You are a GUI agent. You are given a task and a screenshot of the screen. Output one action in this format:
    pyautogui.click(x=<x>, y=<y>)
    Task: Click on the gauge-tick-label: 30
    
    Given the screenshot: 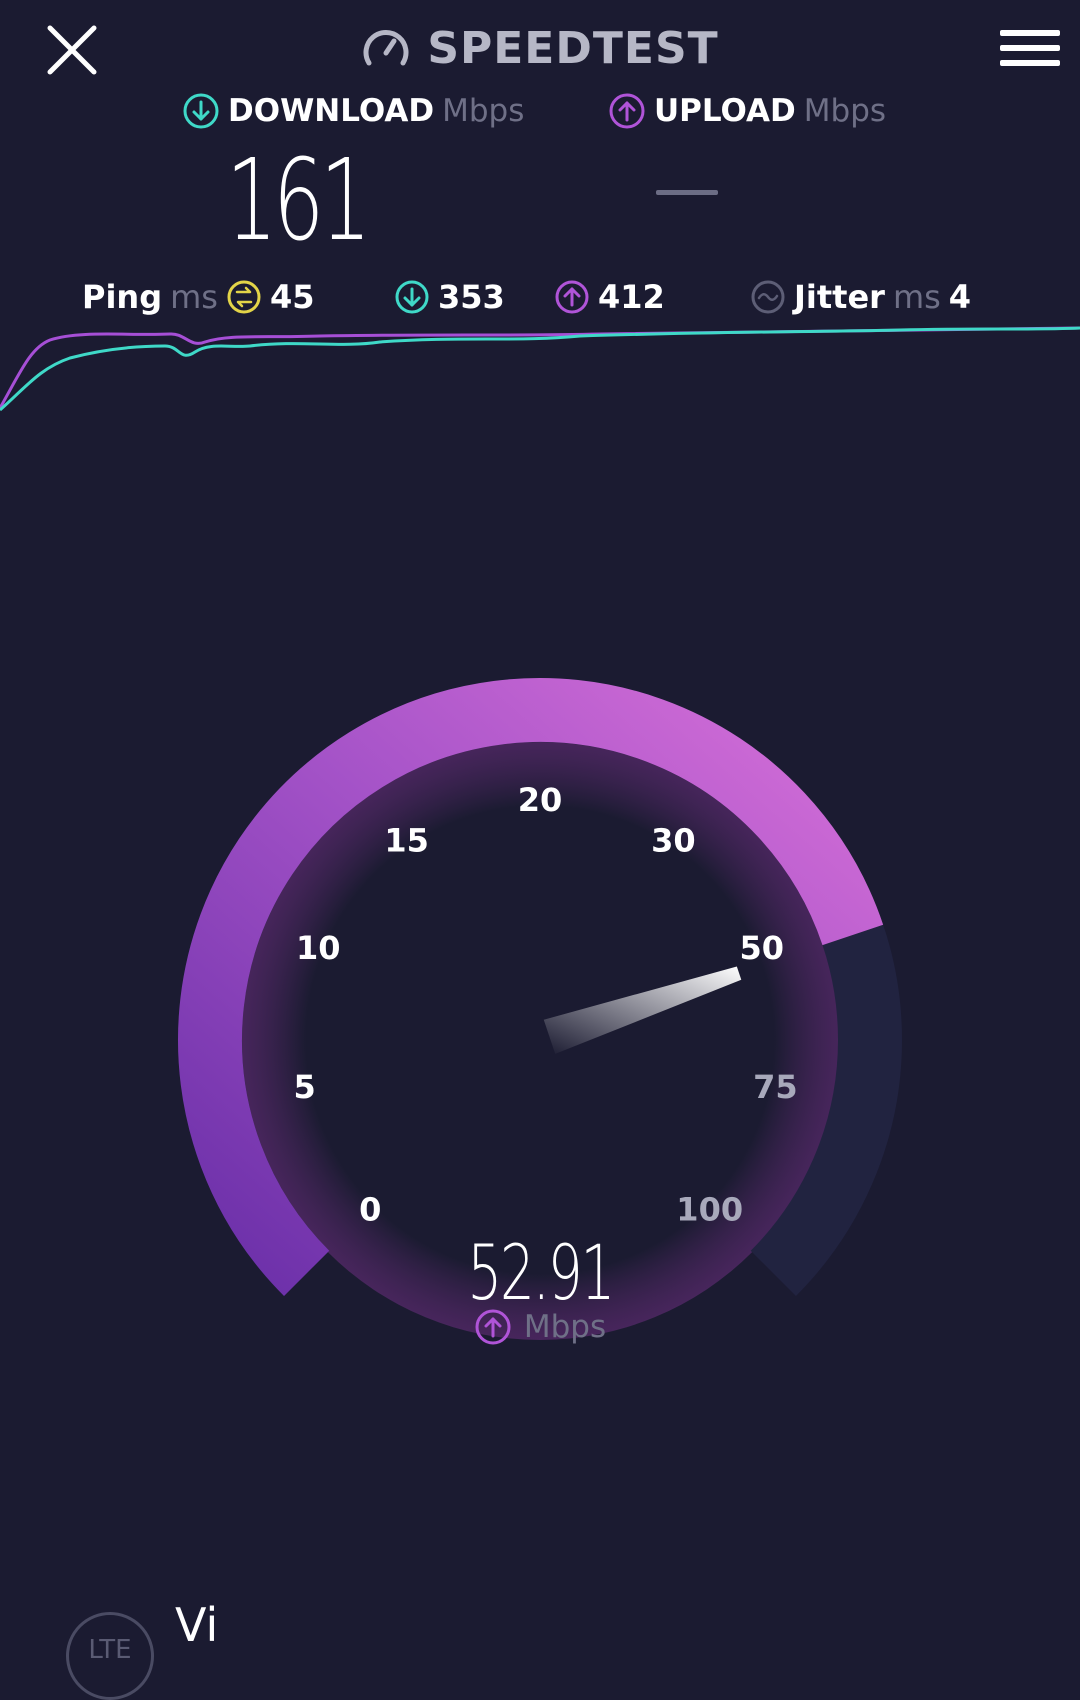 What is the action you would take?
    pyautogui.click(x=673, y=840)
    